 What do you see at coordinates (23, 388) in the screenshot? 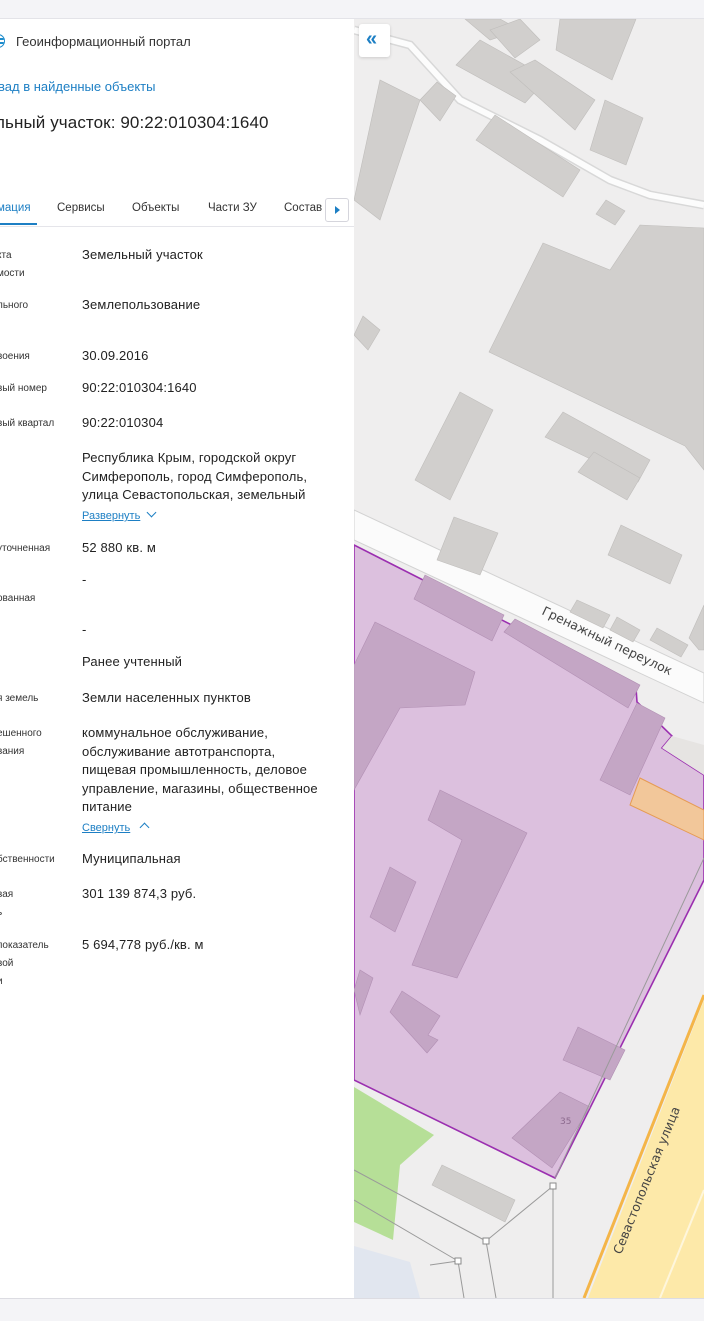
I see `property-label: вый номер` at bounding box center [23, 388].